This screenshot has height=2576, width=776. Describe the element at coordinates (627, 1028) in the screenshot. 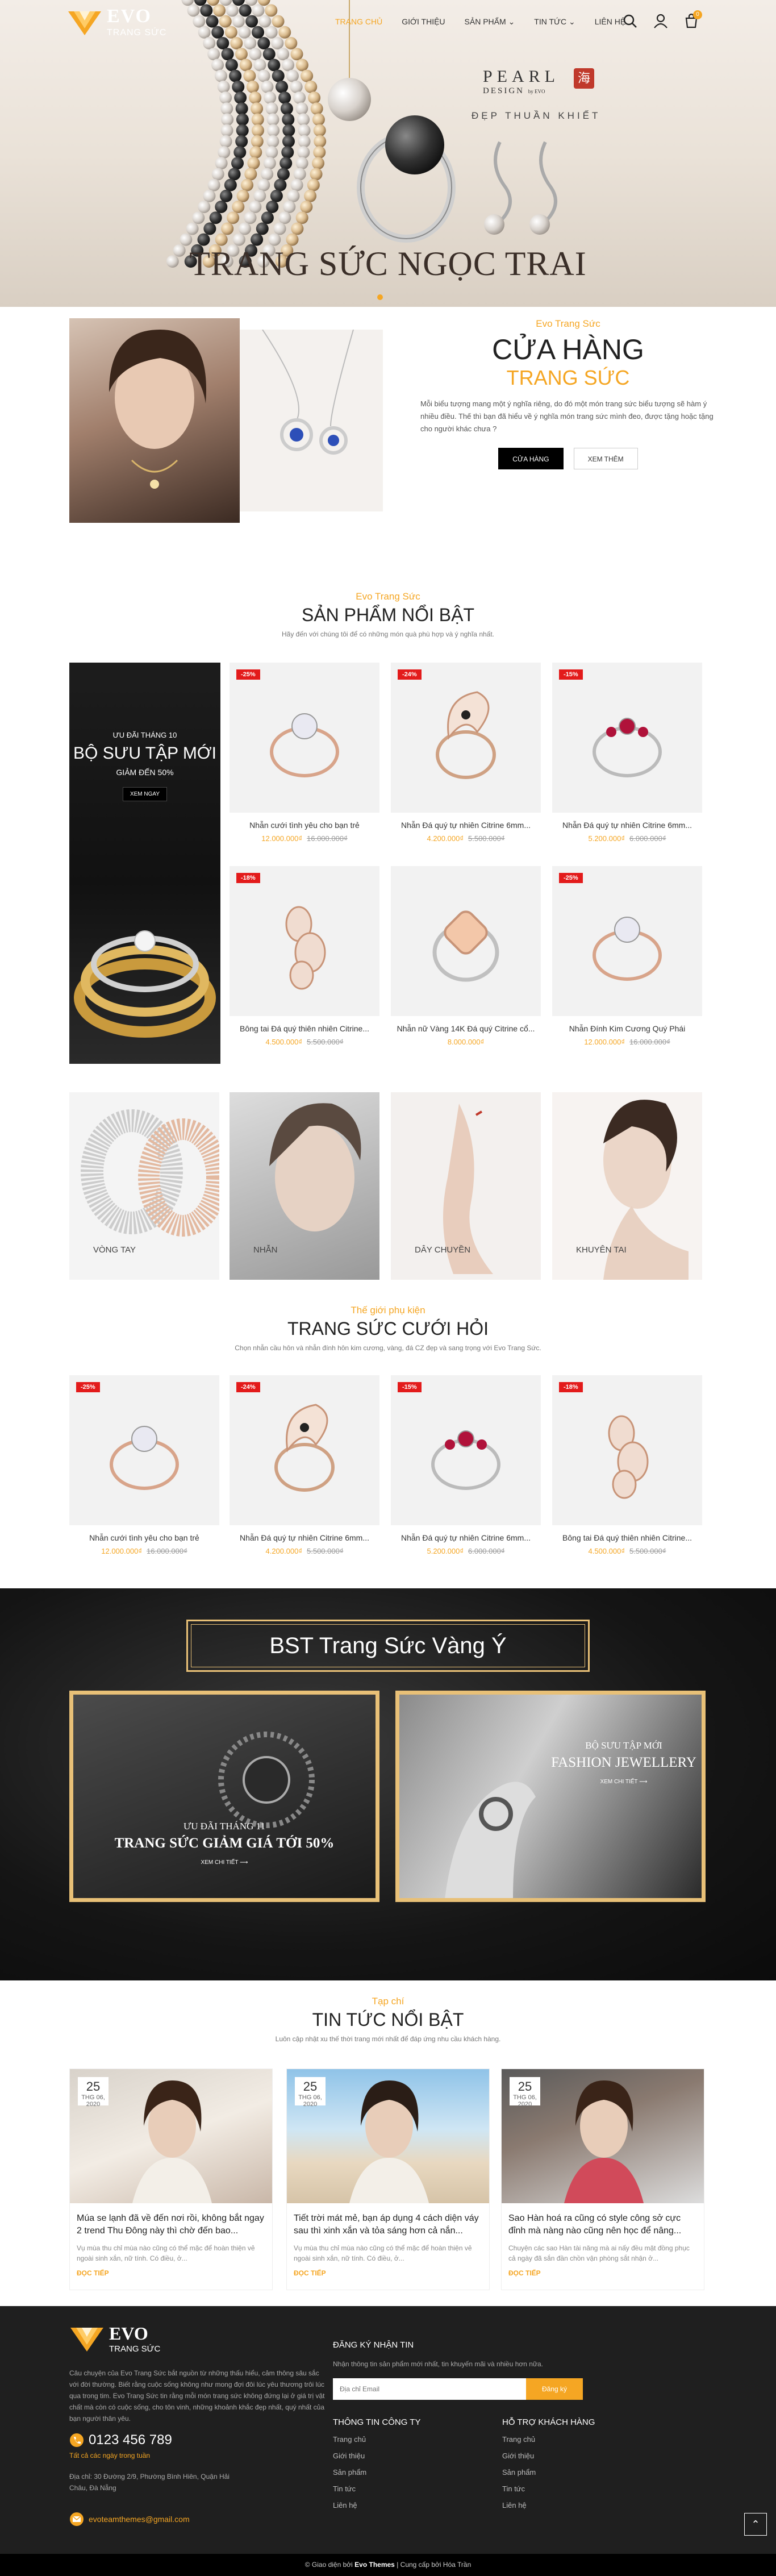

I see `product-name: Nhẫn Đính Kim Cương Quý Phái` at that location.